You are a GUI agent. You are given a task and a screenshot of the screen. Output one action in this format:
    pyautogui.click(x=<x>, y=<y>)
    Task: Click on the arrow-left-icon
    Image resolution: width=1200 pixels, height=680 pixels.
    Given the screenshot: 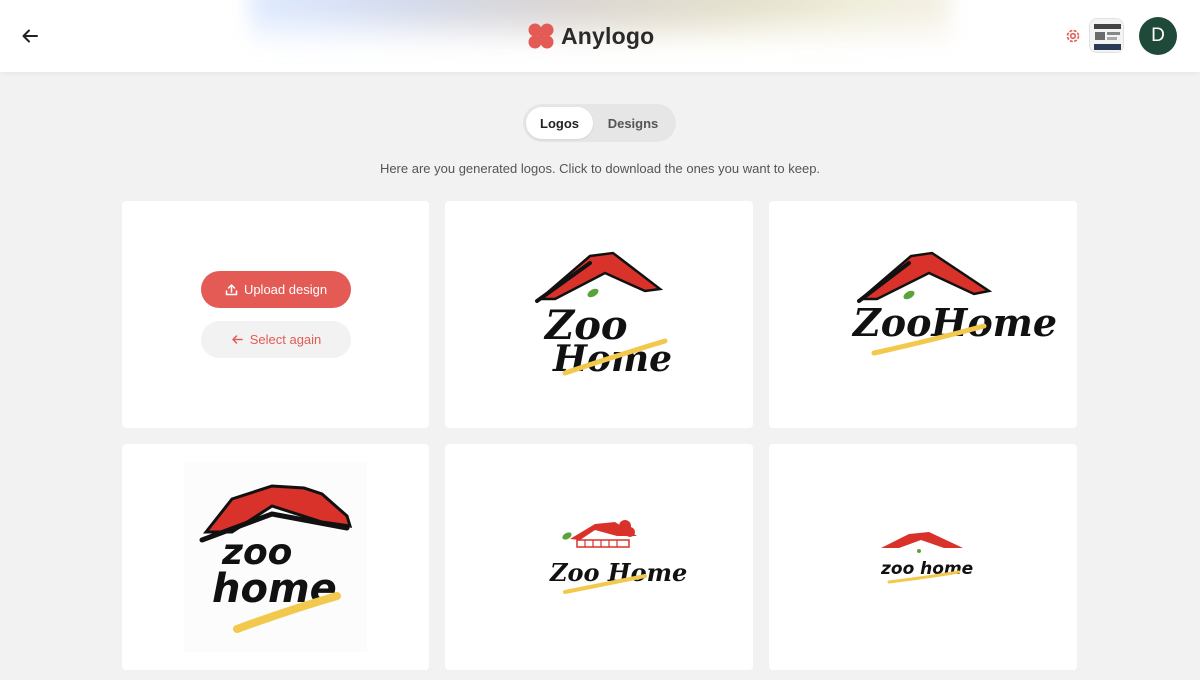 What is the action you would take?
    pyautogui.click(x=237, y=339)
    